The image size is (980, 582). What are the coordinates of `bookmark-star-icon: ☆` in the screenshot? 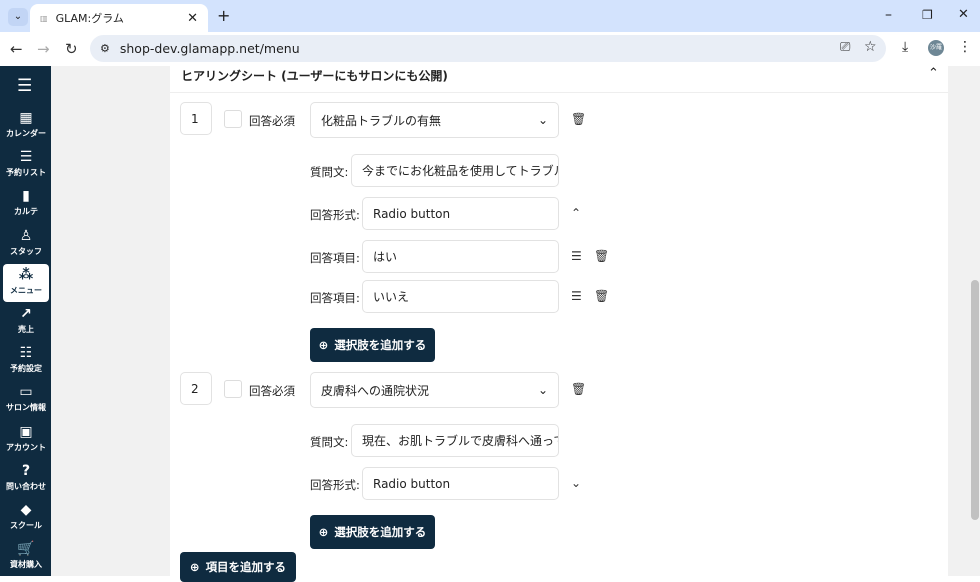 It's located at (870, 47).